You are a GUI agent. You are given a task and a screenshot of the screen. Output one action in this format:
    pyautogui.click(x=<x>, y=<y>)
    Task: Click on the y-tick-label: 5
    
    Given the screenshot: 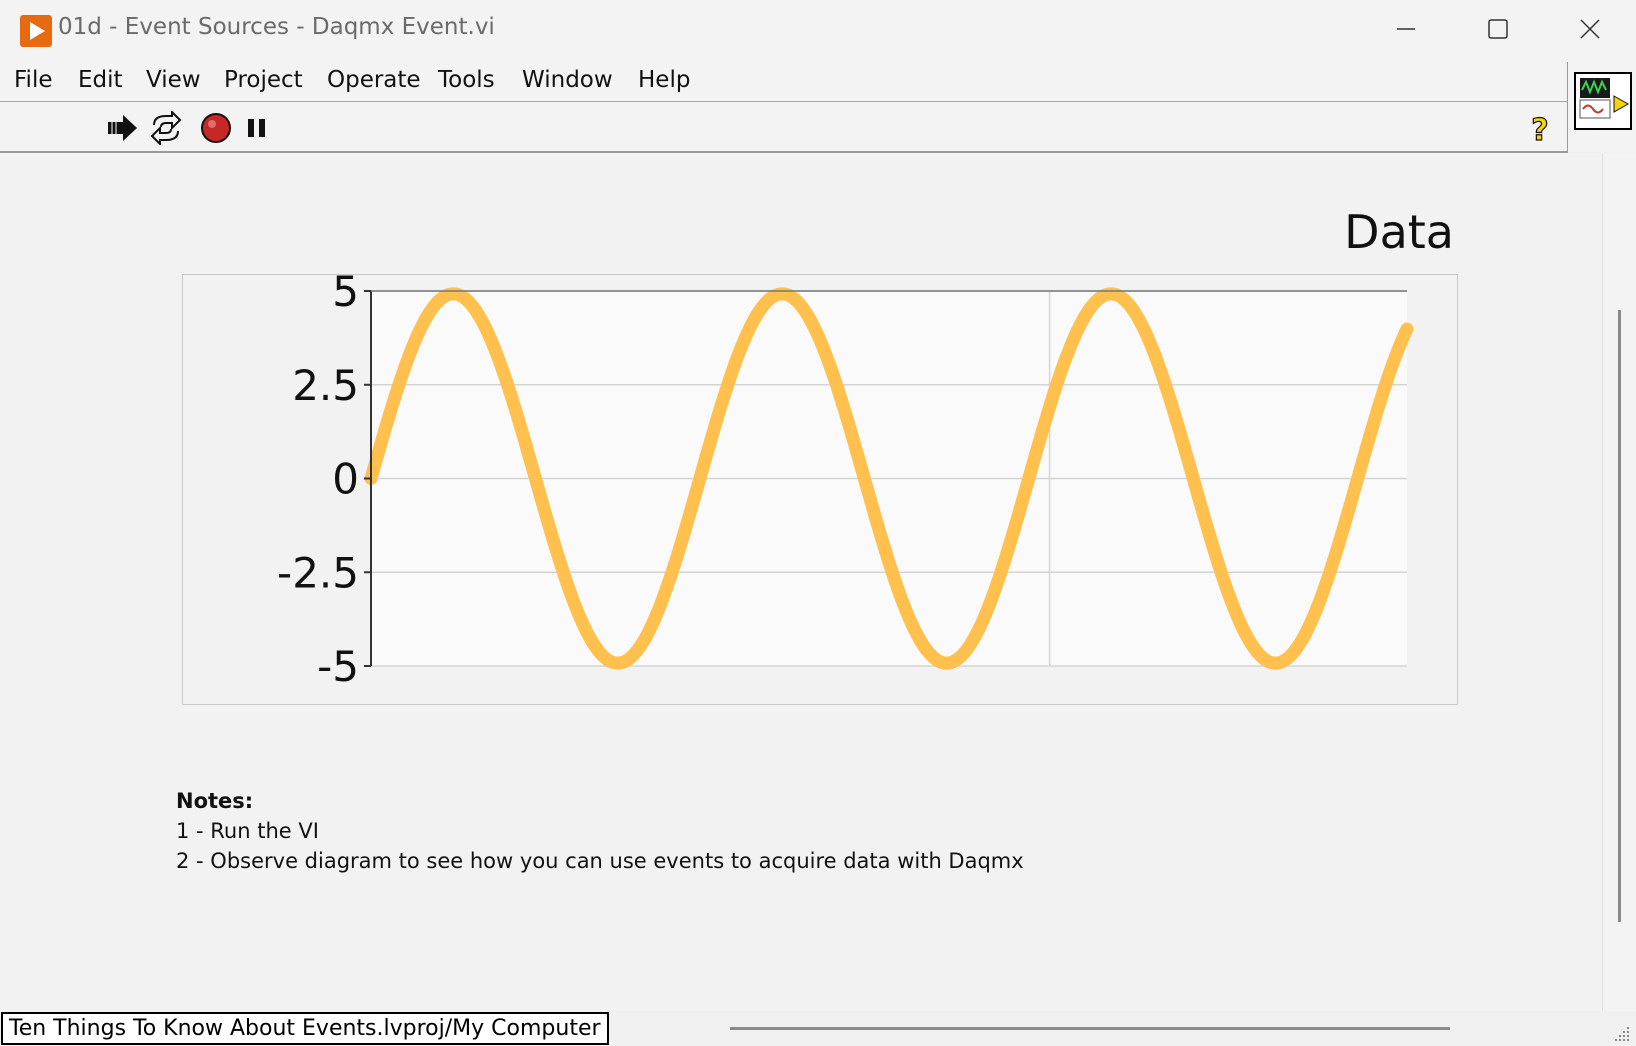 What is the action you would take?
    pyautogui.click(x=345, y=295)
    